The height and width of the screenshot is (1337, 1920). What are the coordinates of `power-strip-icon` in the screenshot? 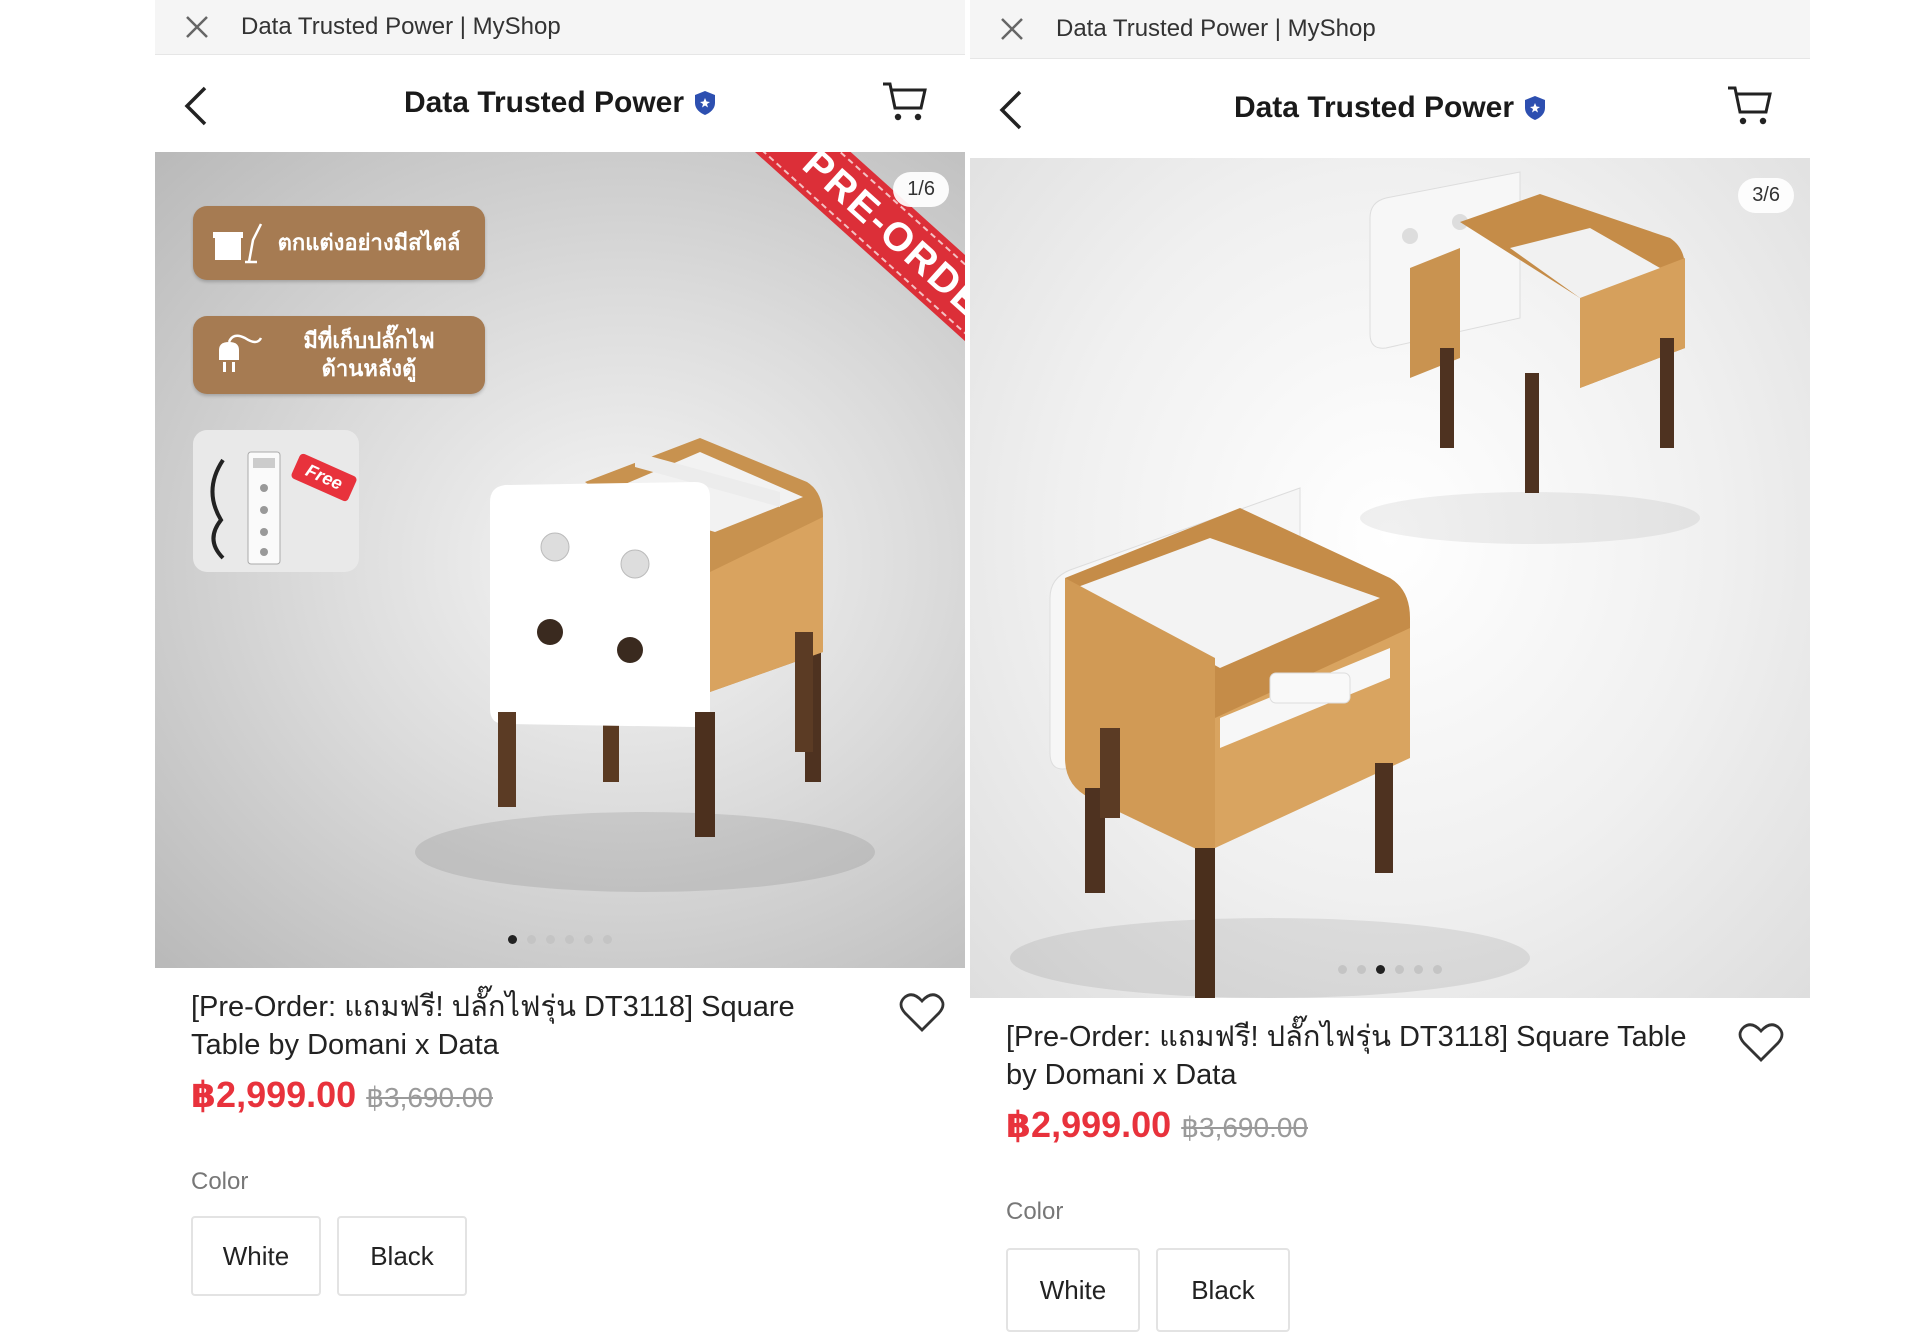 It's located at (245, 508).